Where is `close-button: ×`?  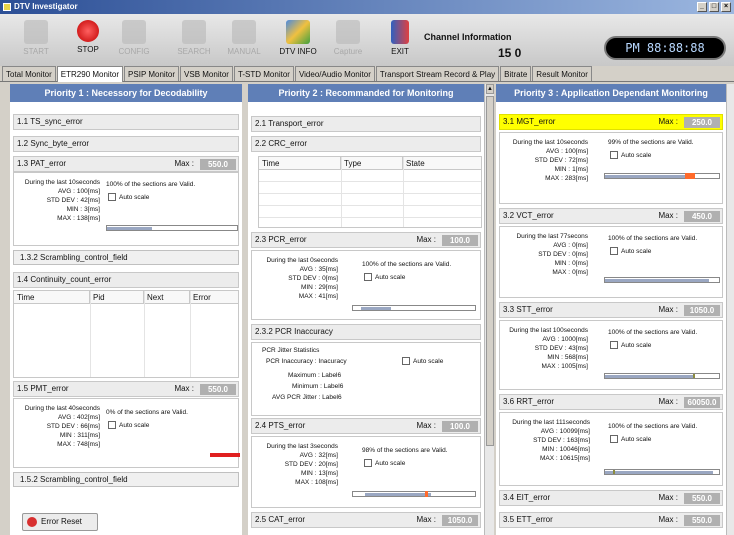
close-button: × is located at coordinates (726, 7).